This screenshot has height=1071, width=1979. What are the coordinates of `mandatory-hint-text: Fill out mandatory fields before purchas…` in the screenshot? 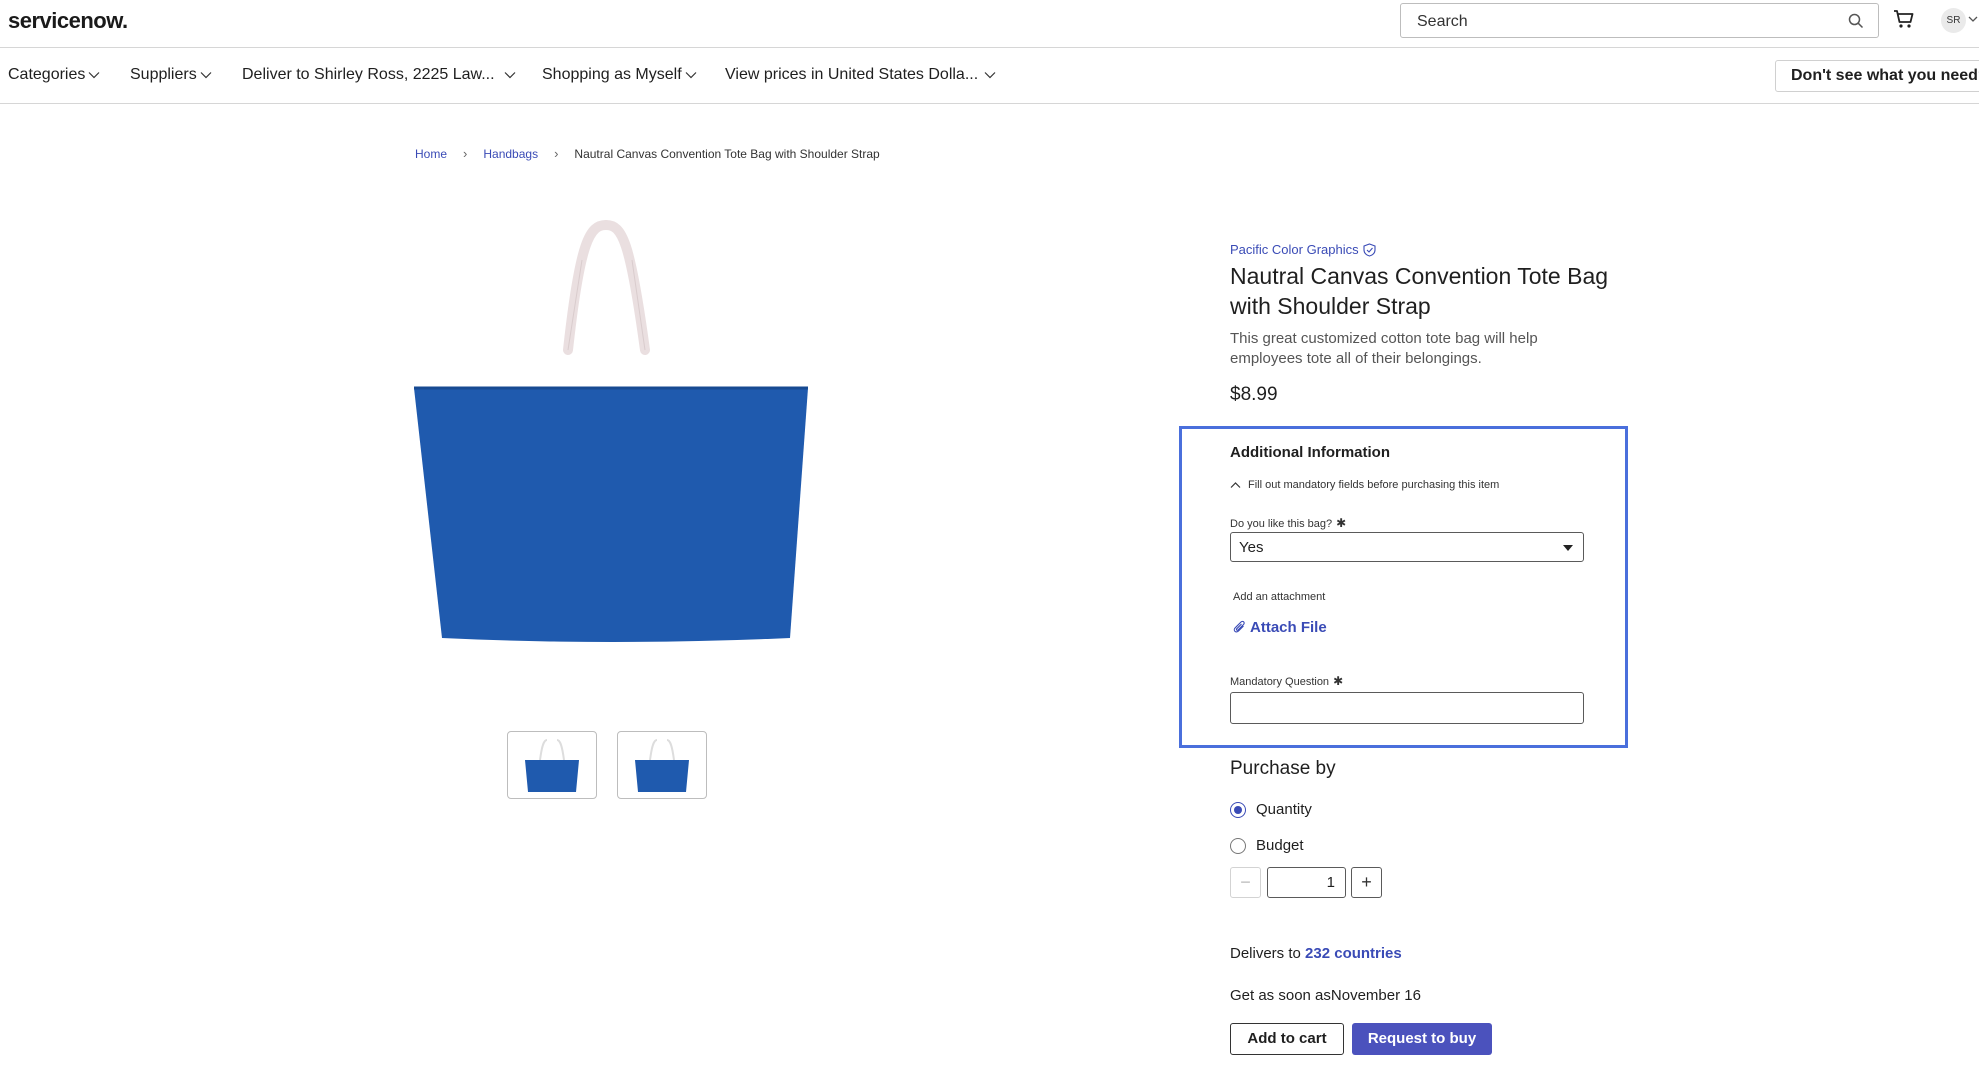 It's located at (1374, 485).